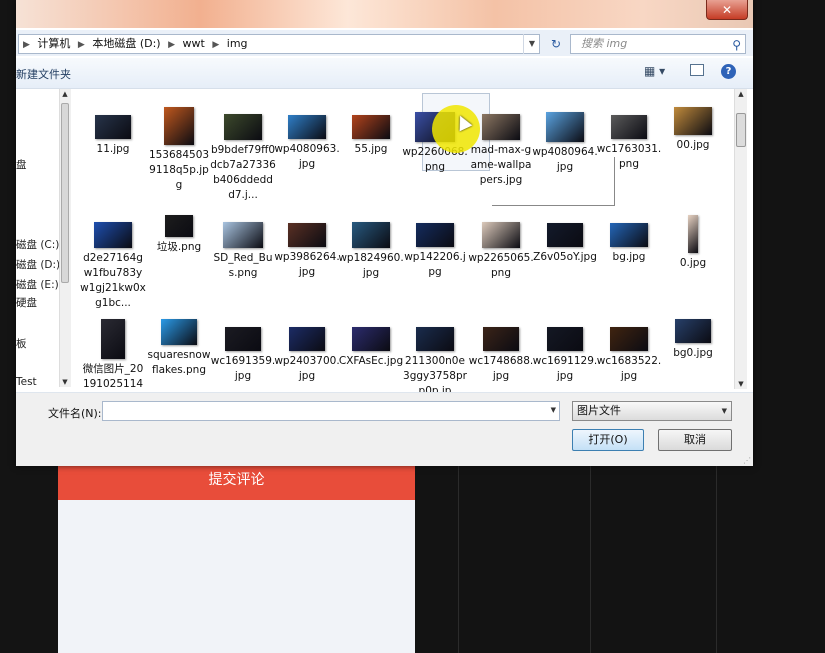 The width and height of the screenshot is (825, 653). I want to click on refresh-icon: ↻, so click(556, 44).